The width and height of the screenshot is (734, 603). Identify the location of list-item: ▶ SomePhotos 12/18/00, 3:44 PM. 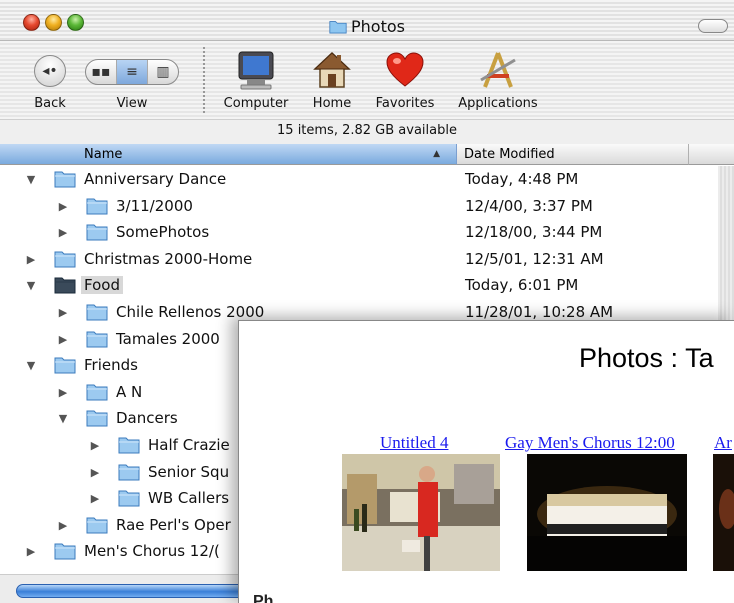
(359, 232).